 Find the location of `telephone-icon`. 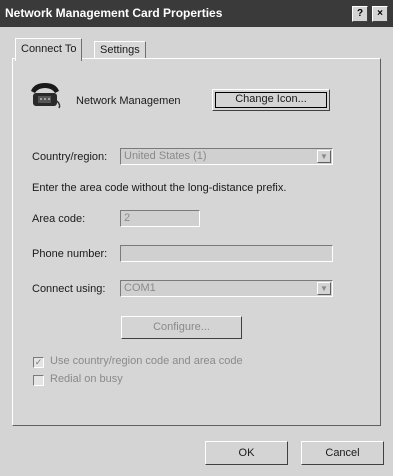

telephone-icon is located at coordinates (46, 95).